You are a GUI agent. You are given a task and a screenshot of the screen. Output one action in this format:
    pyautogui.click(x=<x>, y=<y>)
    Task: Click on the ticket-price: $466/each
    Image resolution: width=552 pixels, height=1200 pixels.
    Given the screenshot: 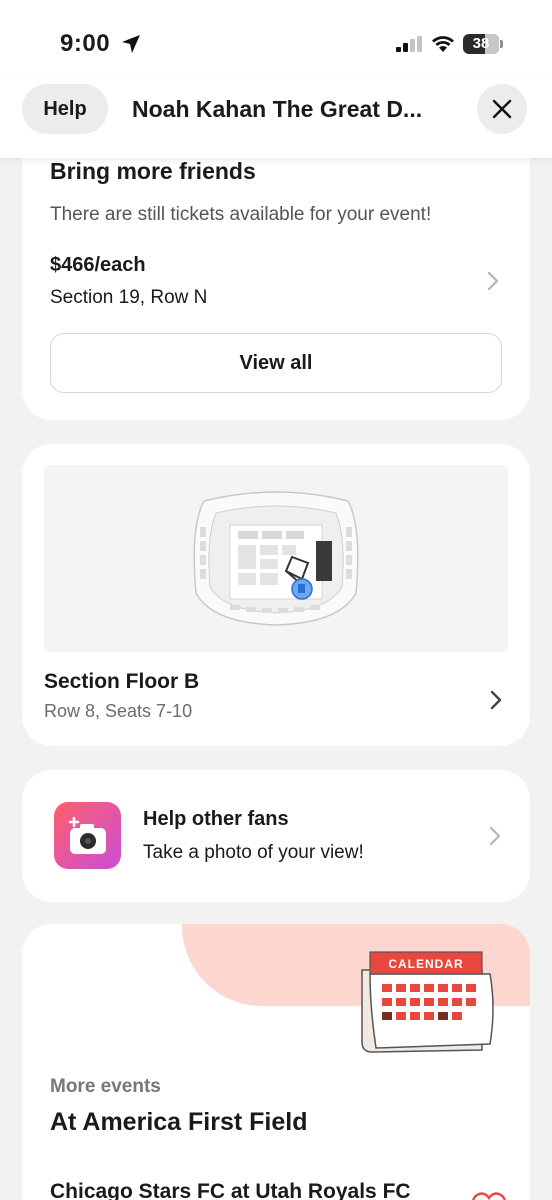 What is the action you would take?
    pyautogui.click(x=98, y=265)
    